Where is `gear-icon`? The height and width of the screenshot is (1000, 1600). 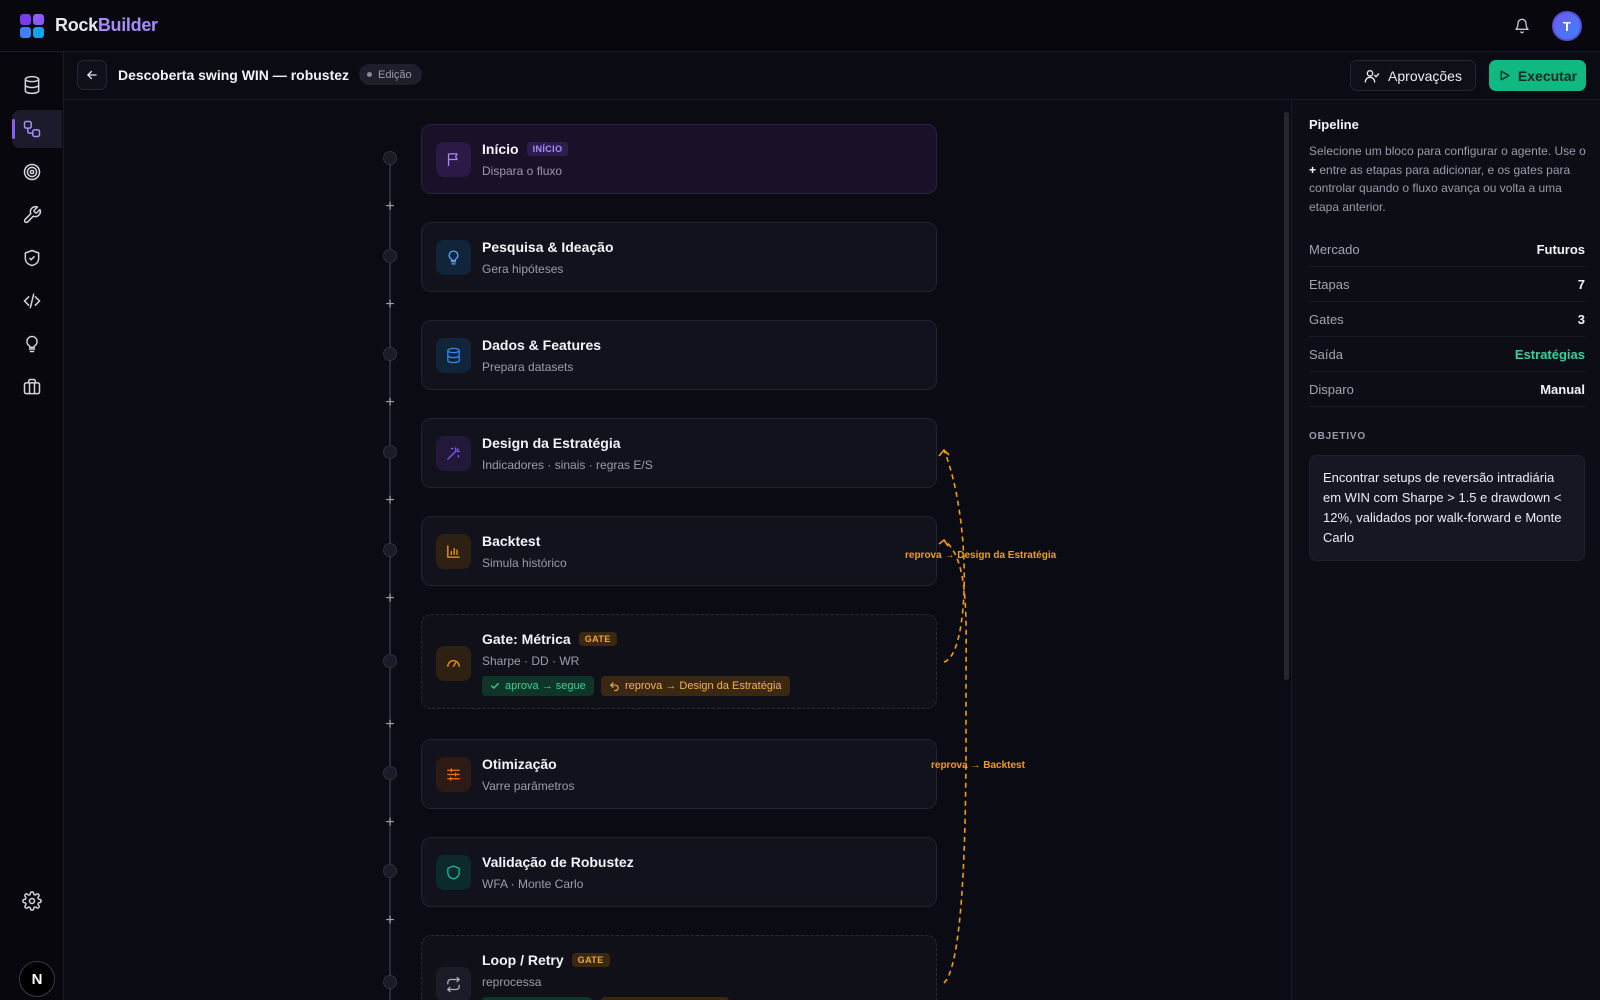 gear-icon is located at coordinates (32, 901).